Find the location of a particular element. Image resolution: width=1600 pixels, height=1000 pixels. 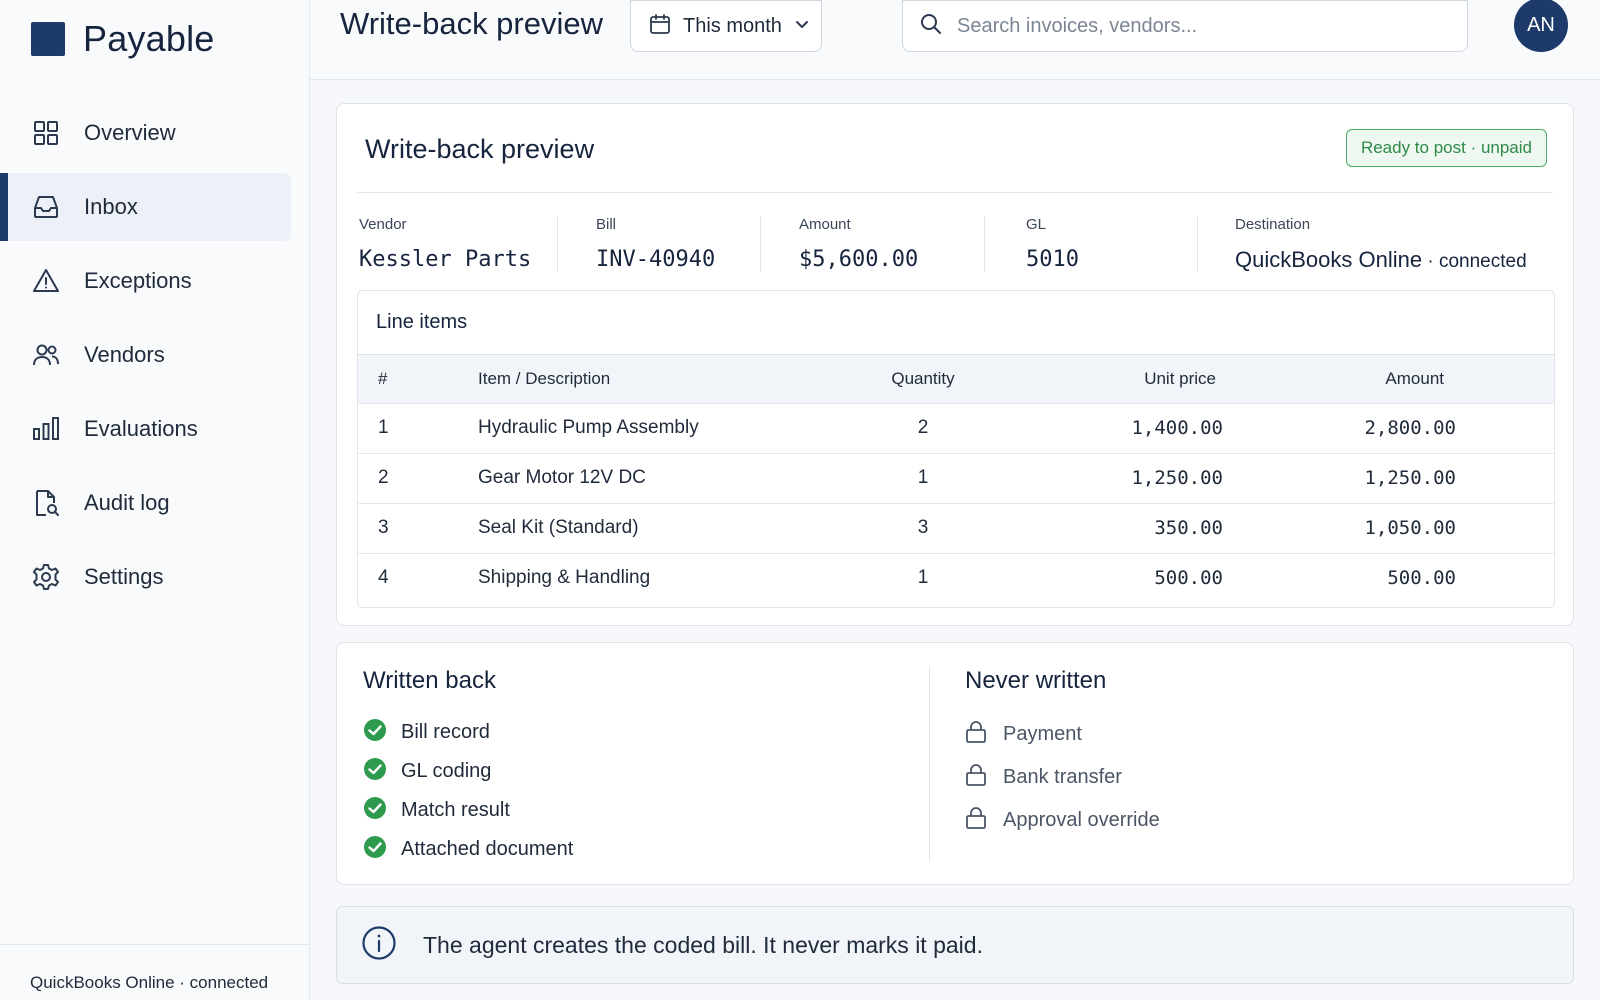

search-box is located at coordinates (1185, 26).